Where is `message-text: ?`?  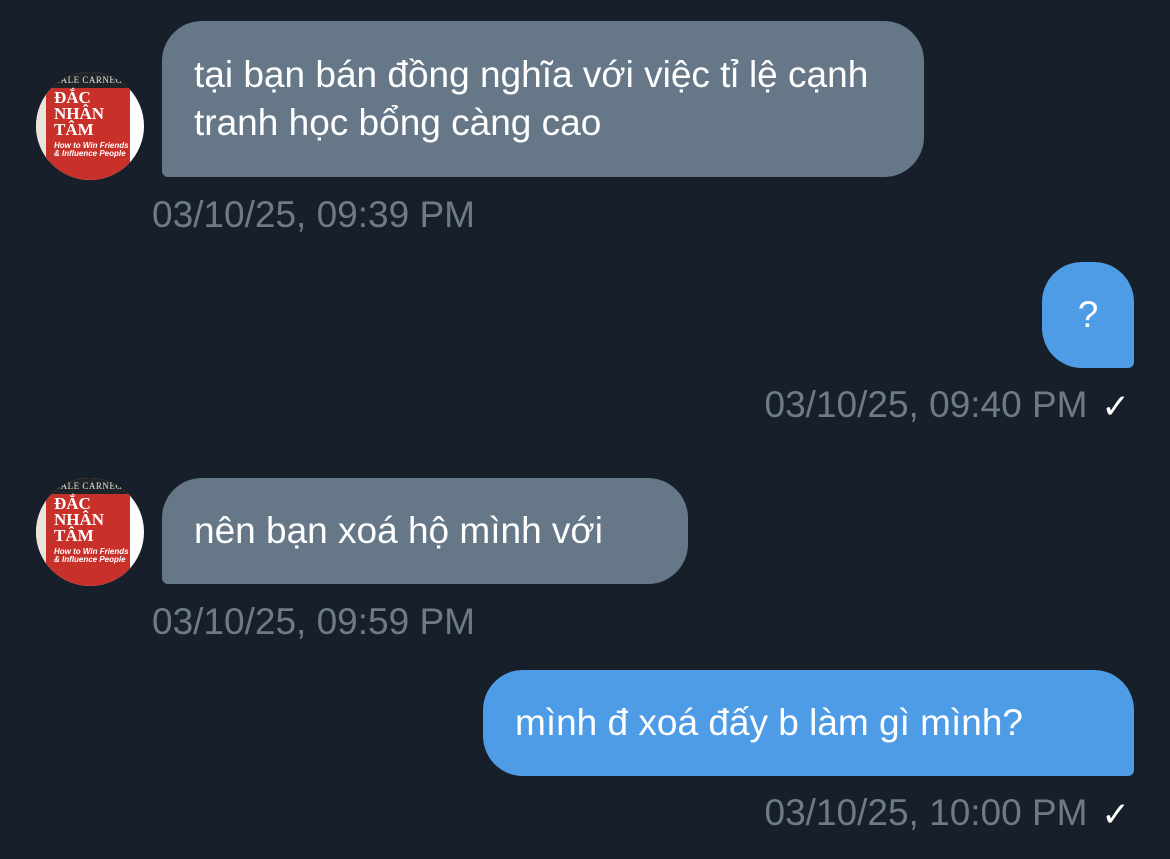 message-text: ? is located at coordinates (1088, 314).